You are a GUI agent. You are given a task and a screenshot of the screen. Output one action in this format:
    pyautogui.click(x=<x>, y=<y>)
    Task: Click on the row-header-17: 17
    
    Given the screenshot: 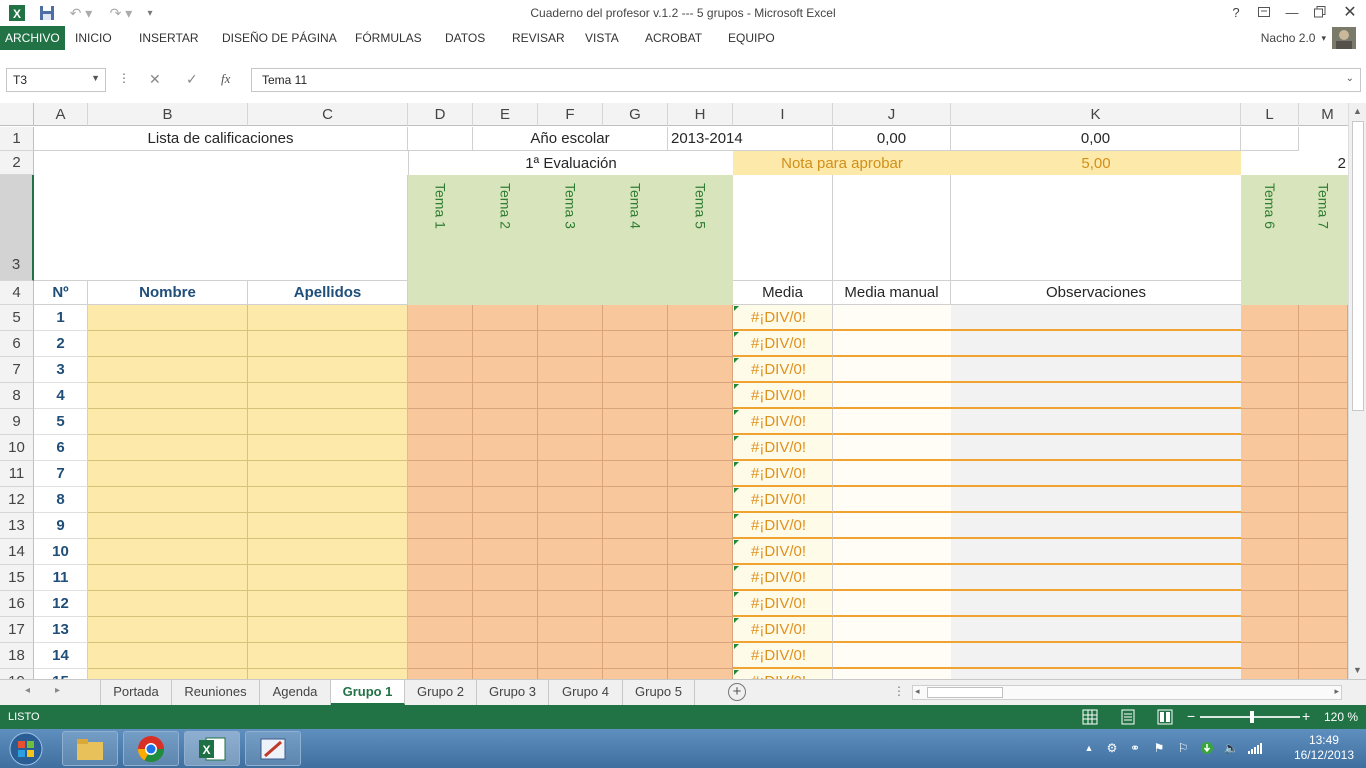 What is the action you would take?
    pyautogui.click(x=17, y=630)
    